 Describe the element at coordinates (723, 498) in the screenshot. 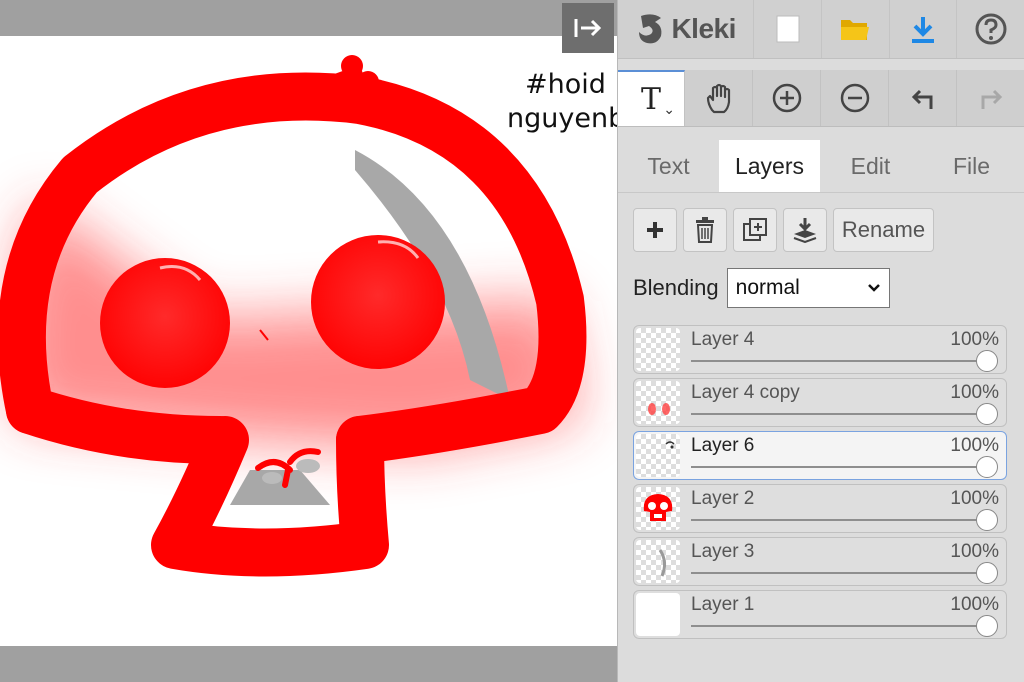

I see `layer-name: Layer 2` at that location.